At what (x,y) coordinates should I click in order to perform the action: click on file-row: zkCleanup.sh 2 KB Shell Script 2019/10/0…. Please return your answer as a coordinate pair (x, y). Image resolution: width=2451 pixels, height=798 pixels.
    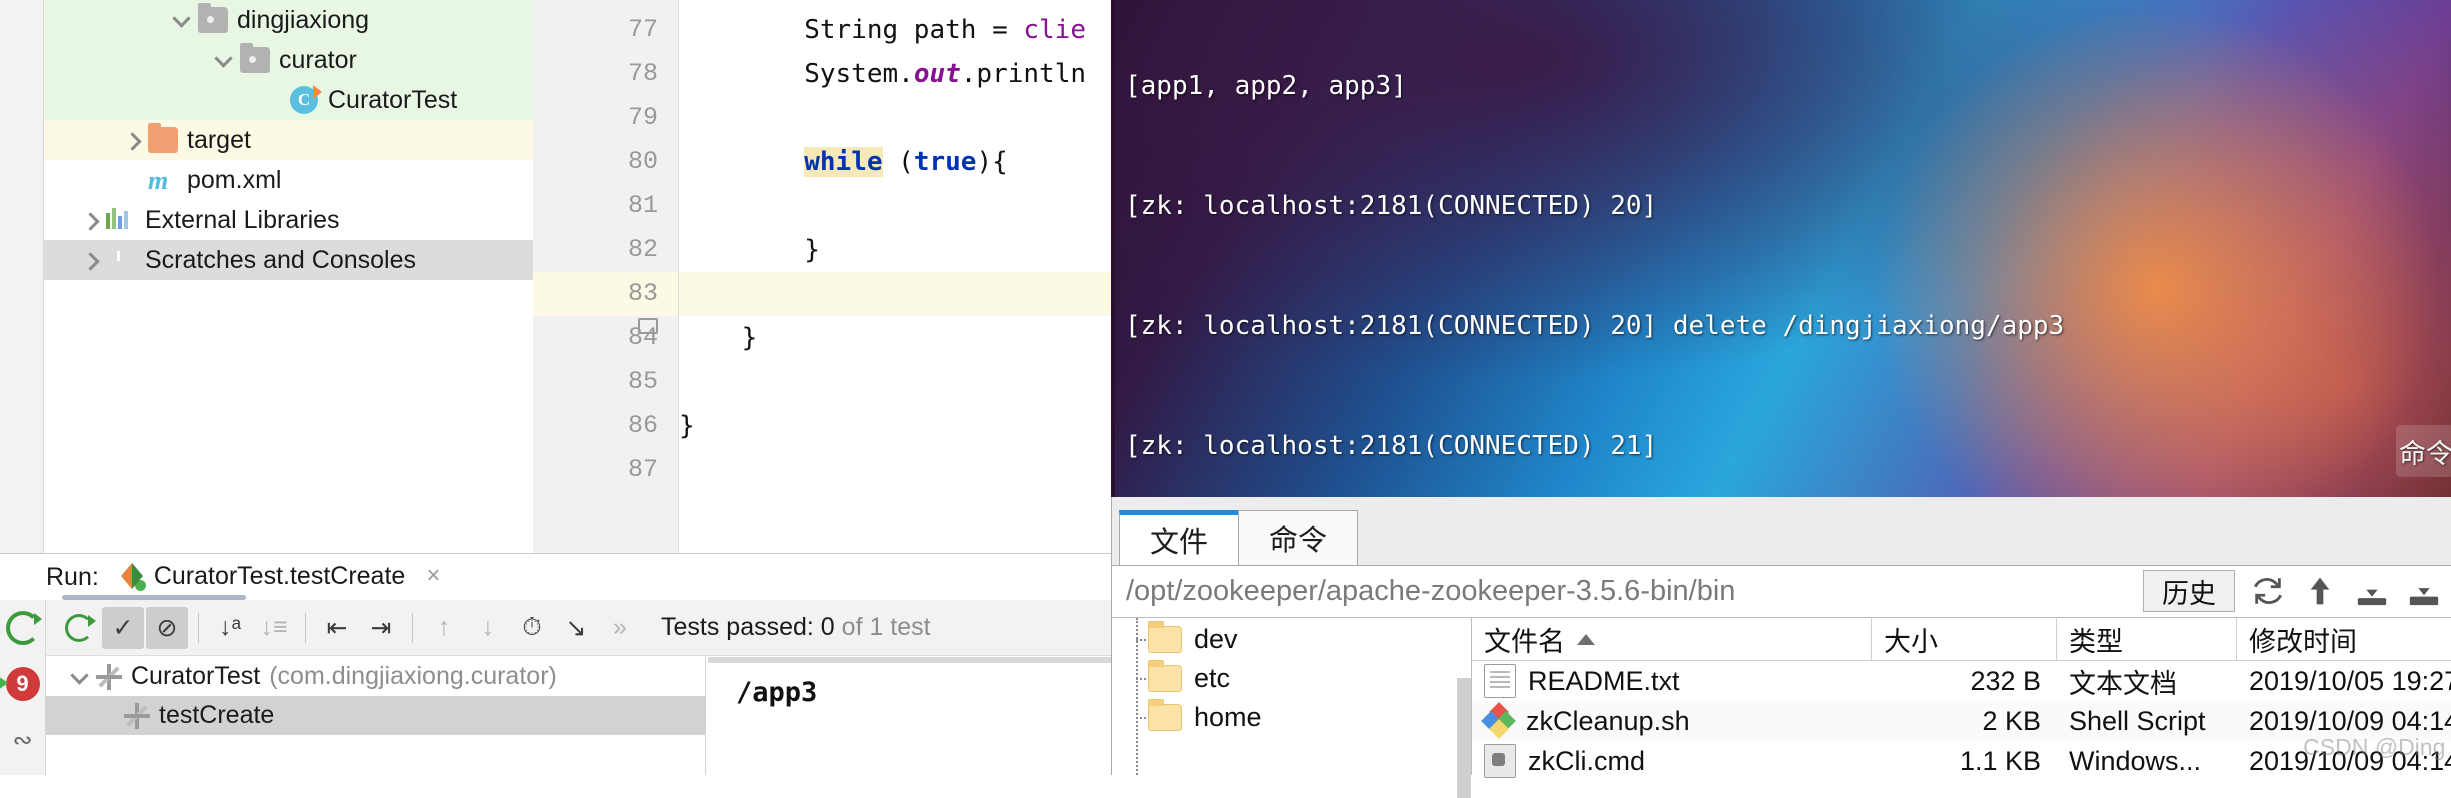
    Looking at the image, I should click on (1961, 721).